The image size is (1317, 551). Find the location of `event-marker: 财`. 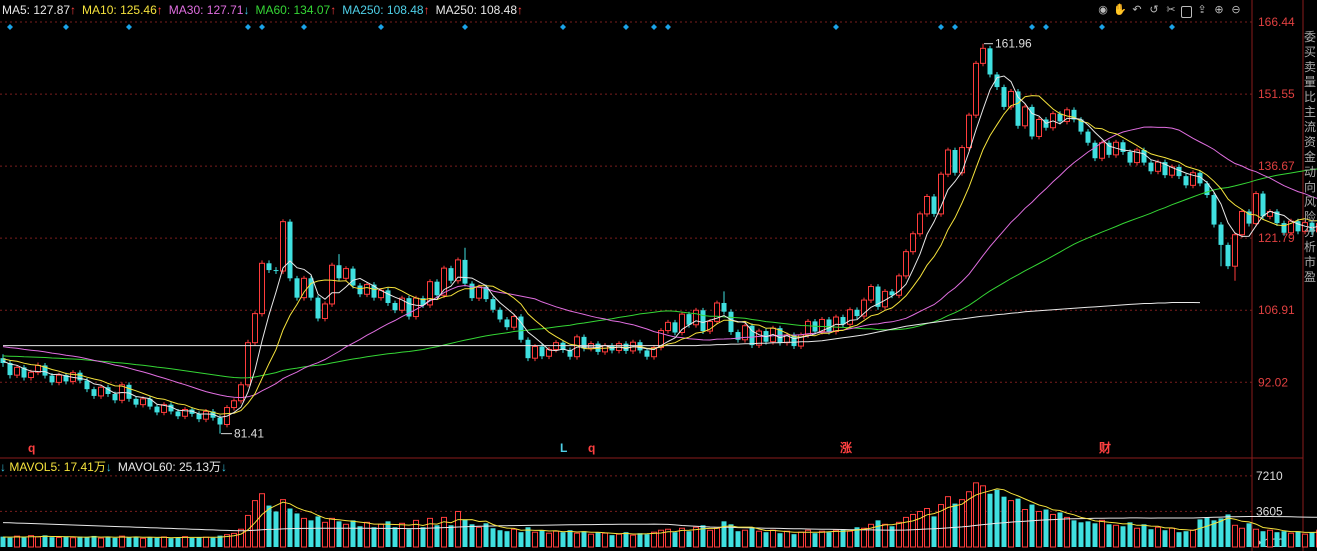

event-marker: 财 is located at coordinates (1104, 447).